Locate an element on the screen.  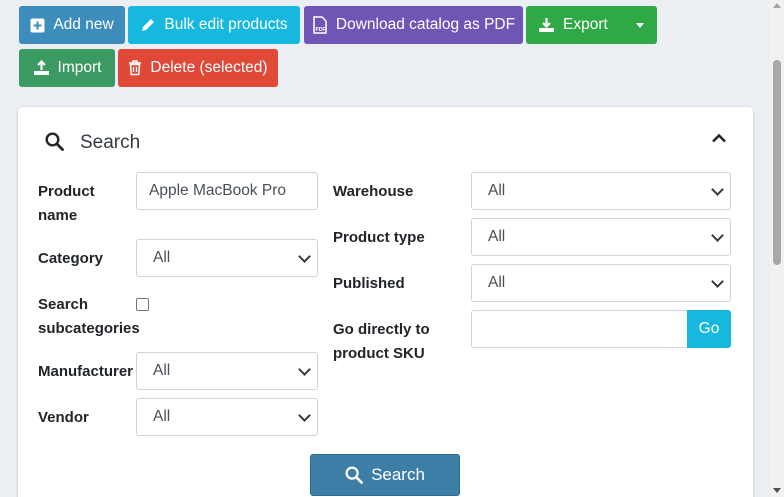
warehouse-select: All is located at coordinates (601, 191).